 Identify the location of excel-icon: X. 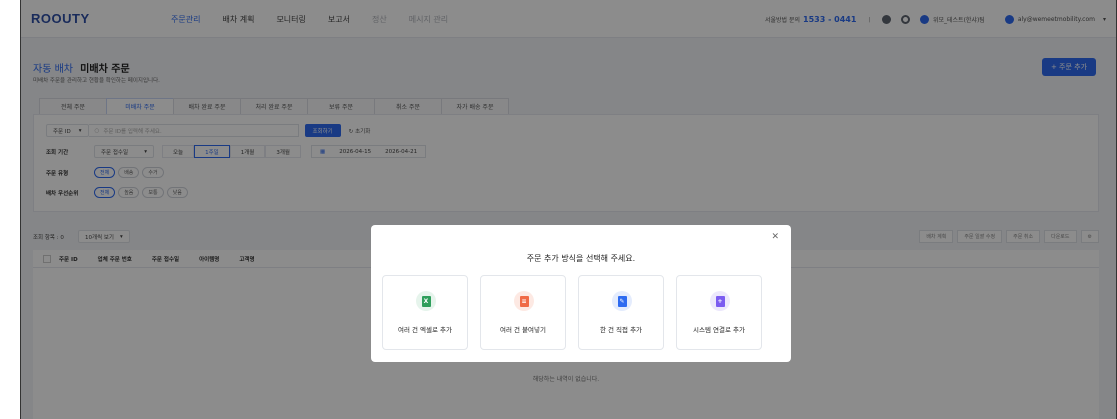
(426, 301).